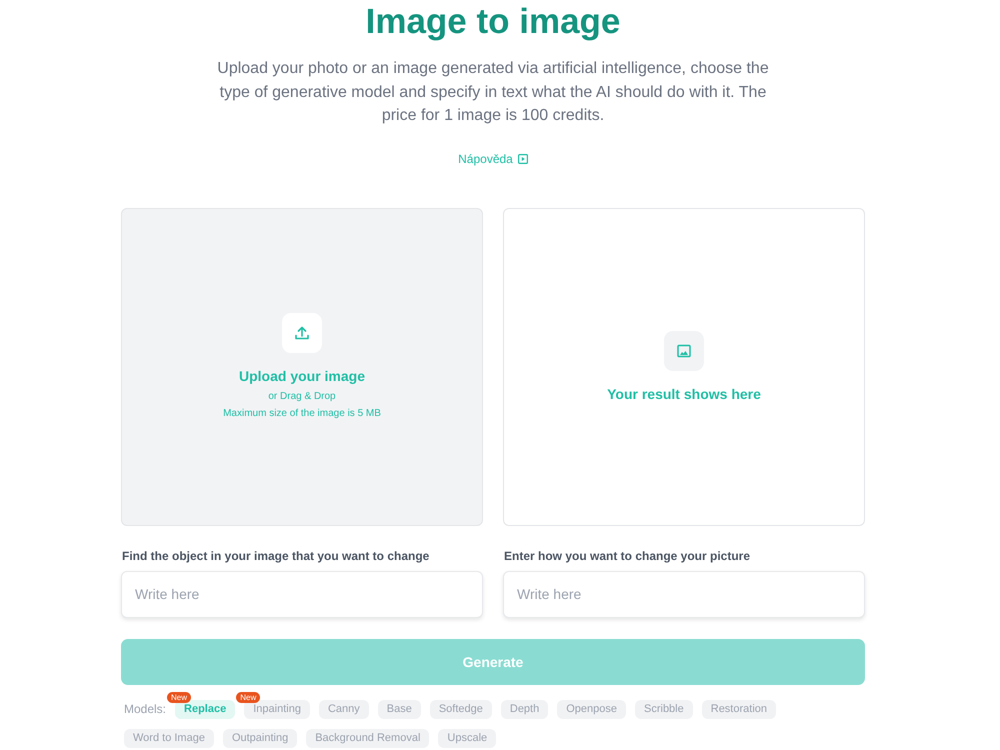 Image resolution: width=1000 pixels, height=750 pixels. What do you see at coordinates (664, 709) in the screenshot?
I see `model-chip: Scribble` at bounding box center [664, 709].